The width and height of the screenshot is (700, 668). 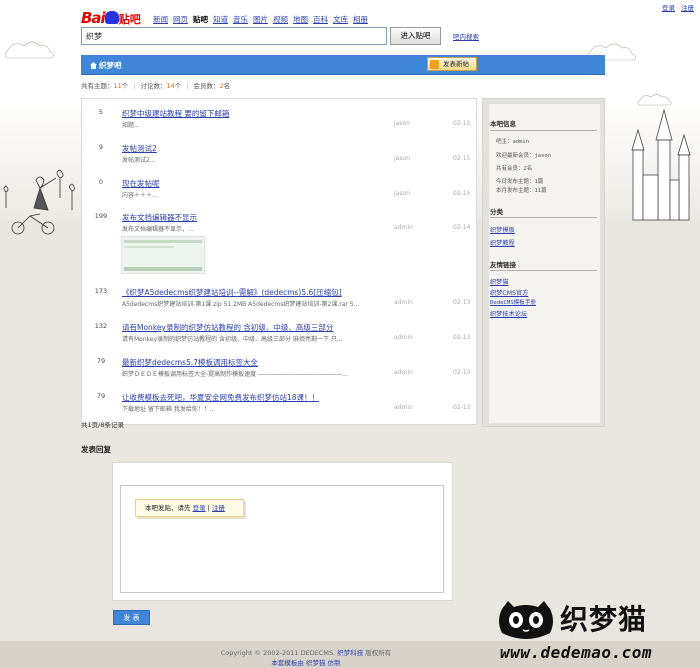 What do you see at coordinates (110, 65) in the screenshot?
I see `forum-title-text: 织梦吧` at bounding box center [110, 65].